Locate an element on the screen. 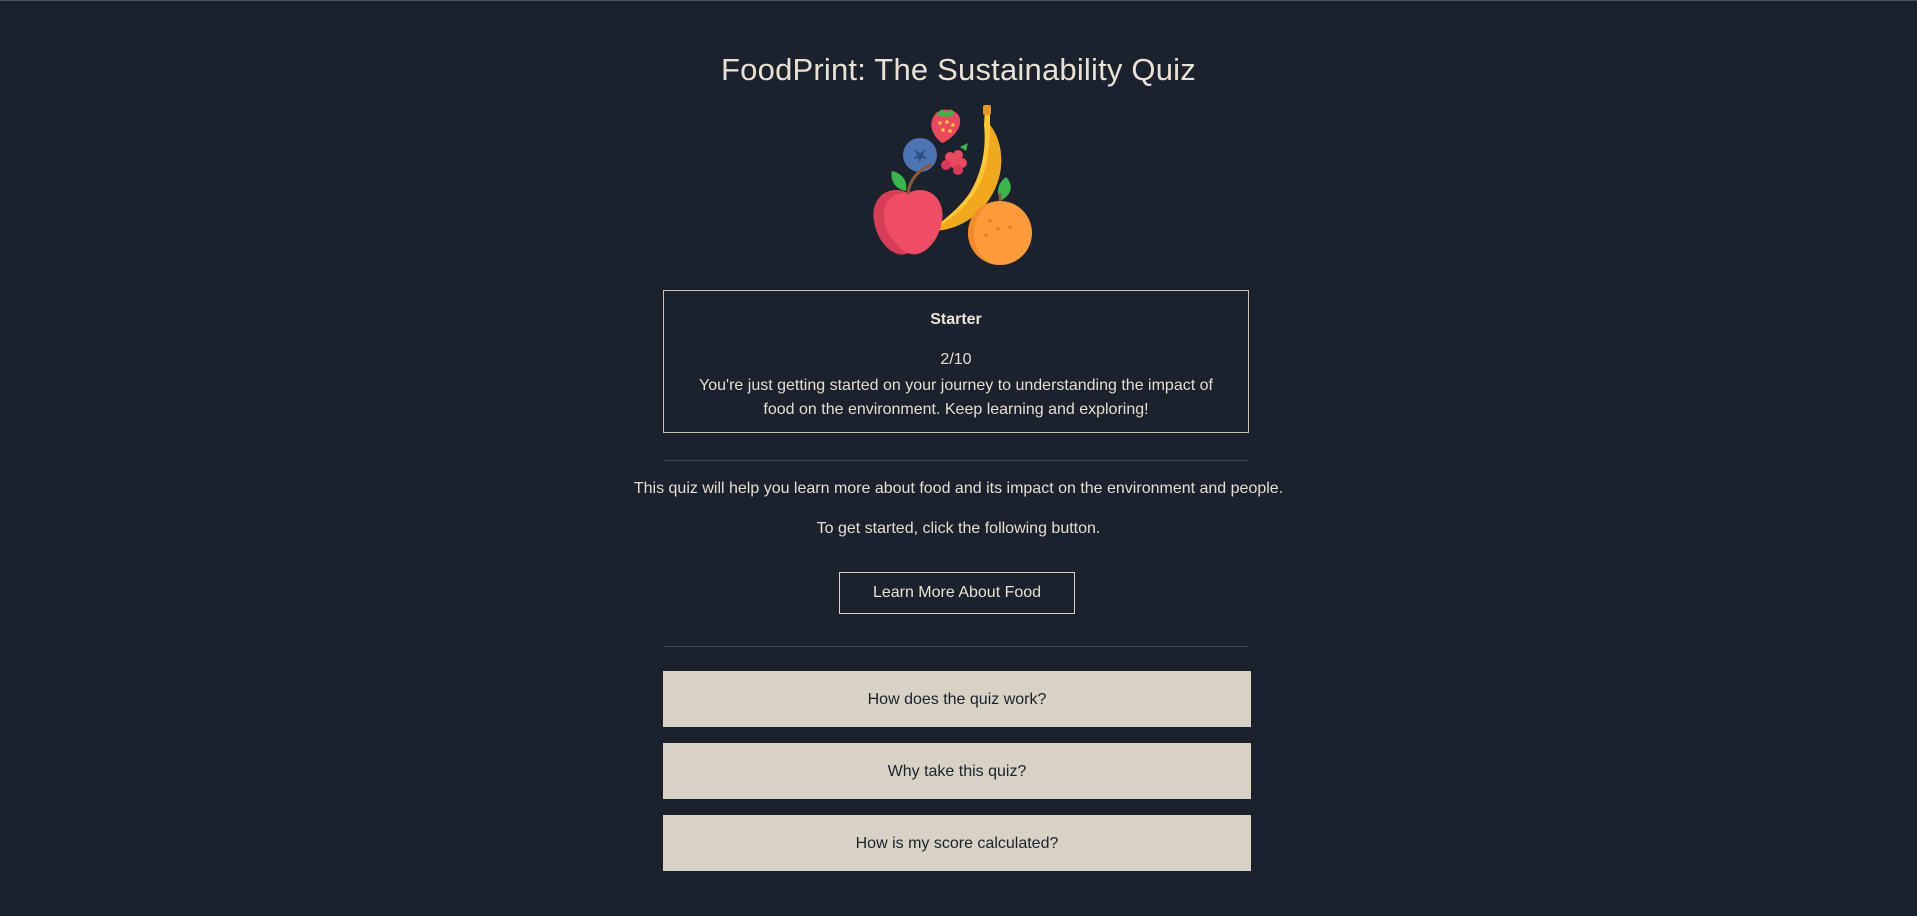  score-value: 2/10 is located at coordinates (956, 359).